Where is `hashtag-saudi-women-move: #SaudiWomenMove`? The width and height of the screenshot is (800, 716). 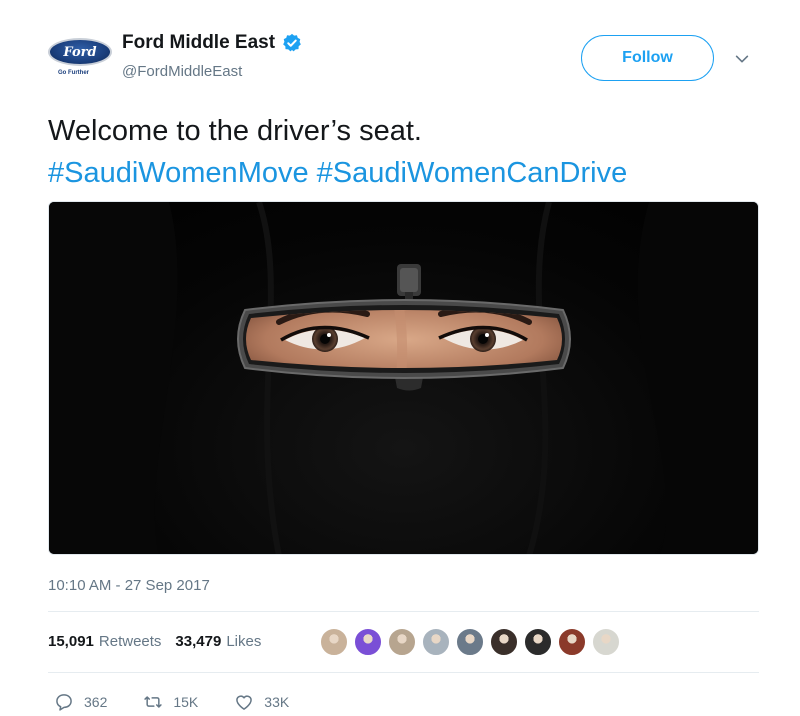
hashtag-saudi-women-move: #SaudiWomenMove is located at coordinates (178, 173).